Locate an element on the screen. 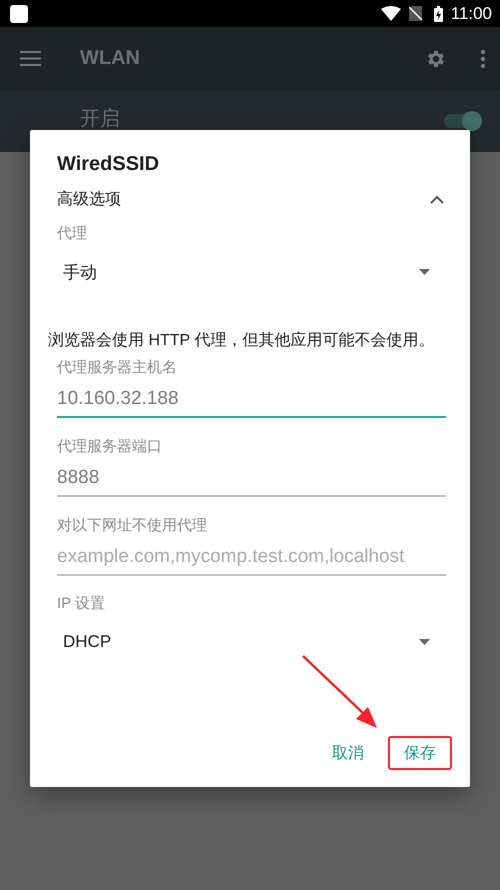 The height and width of the screenshot is (890, 500). battery-charging-icon is located at coordinates (438, 14).